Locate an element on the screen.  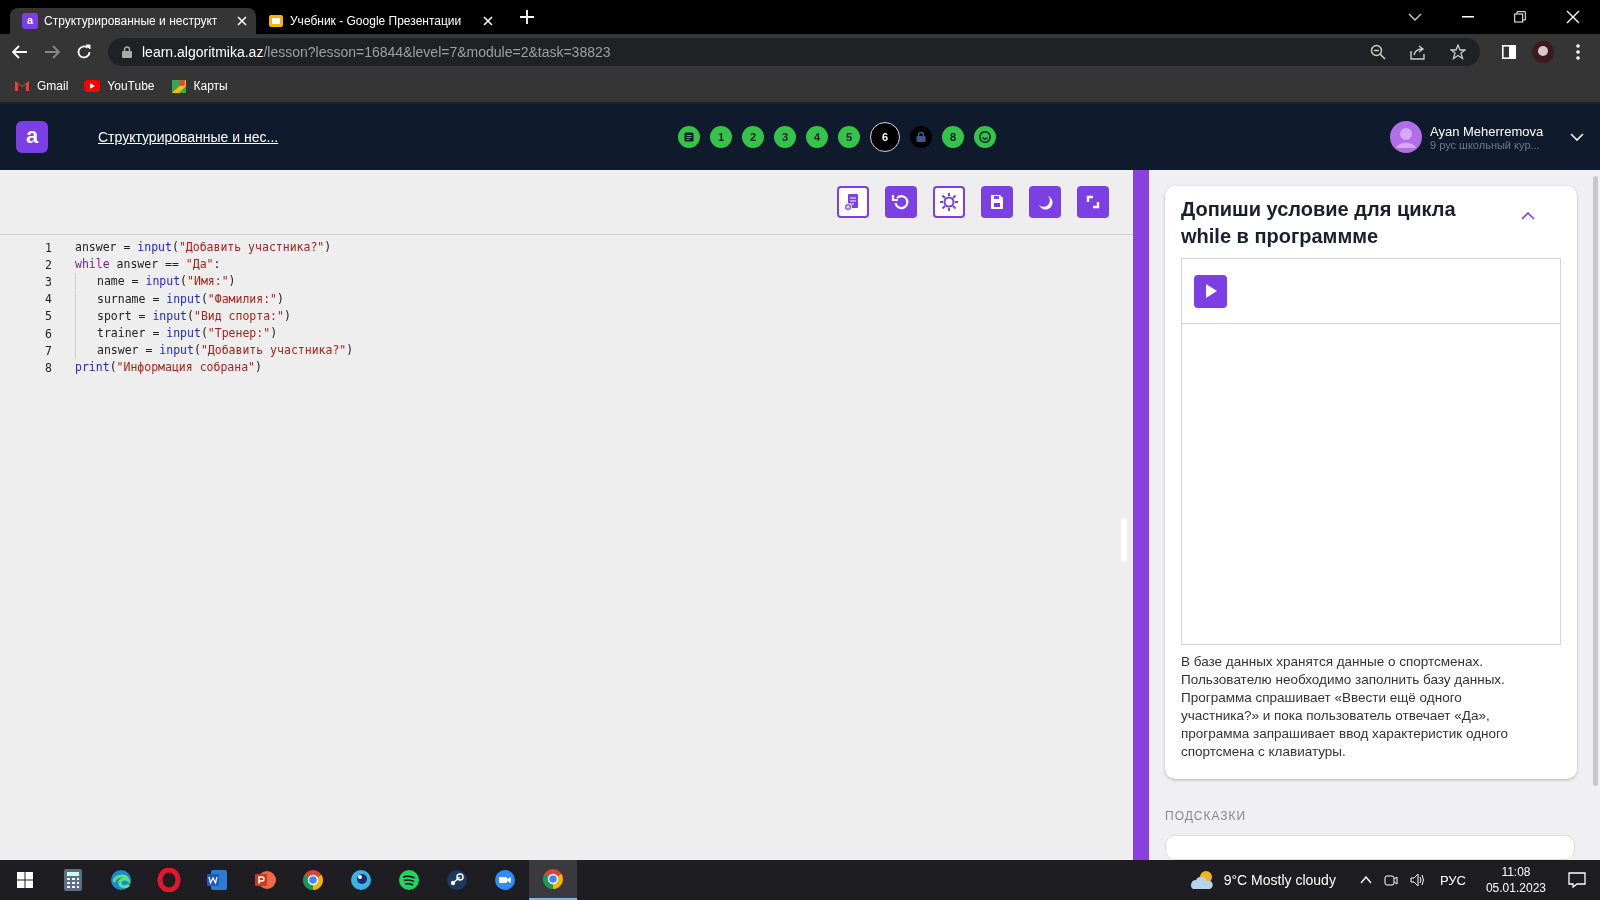
bubble-icon is located at coordinates (361, 880).